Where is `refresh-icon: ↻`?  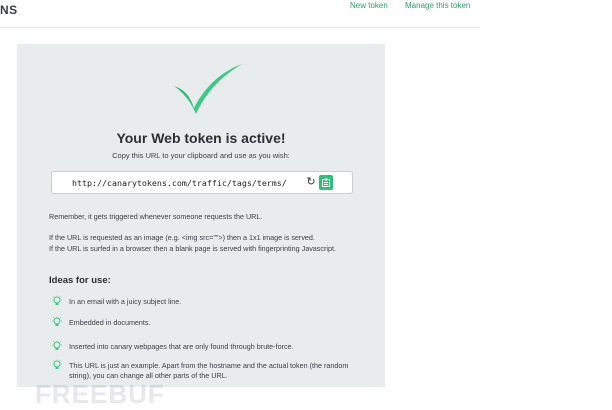 refresh-icon: ↻ is located at coordinates (311, 182).